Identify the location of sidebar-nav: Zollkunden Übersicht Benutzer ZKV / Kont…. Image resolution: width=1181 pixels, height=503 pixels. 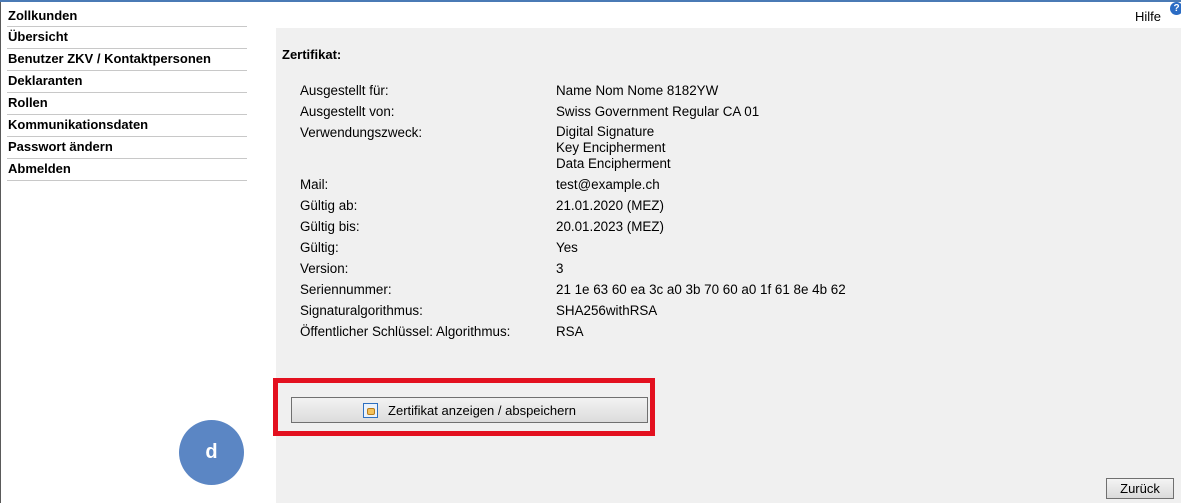
(127, 94).